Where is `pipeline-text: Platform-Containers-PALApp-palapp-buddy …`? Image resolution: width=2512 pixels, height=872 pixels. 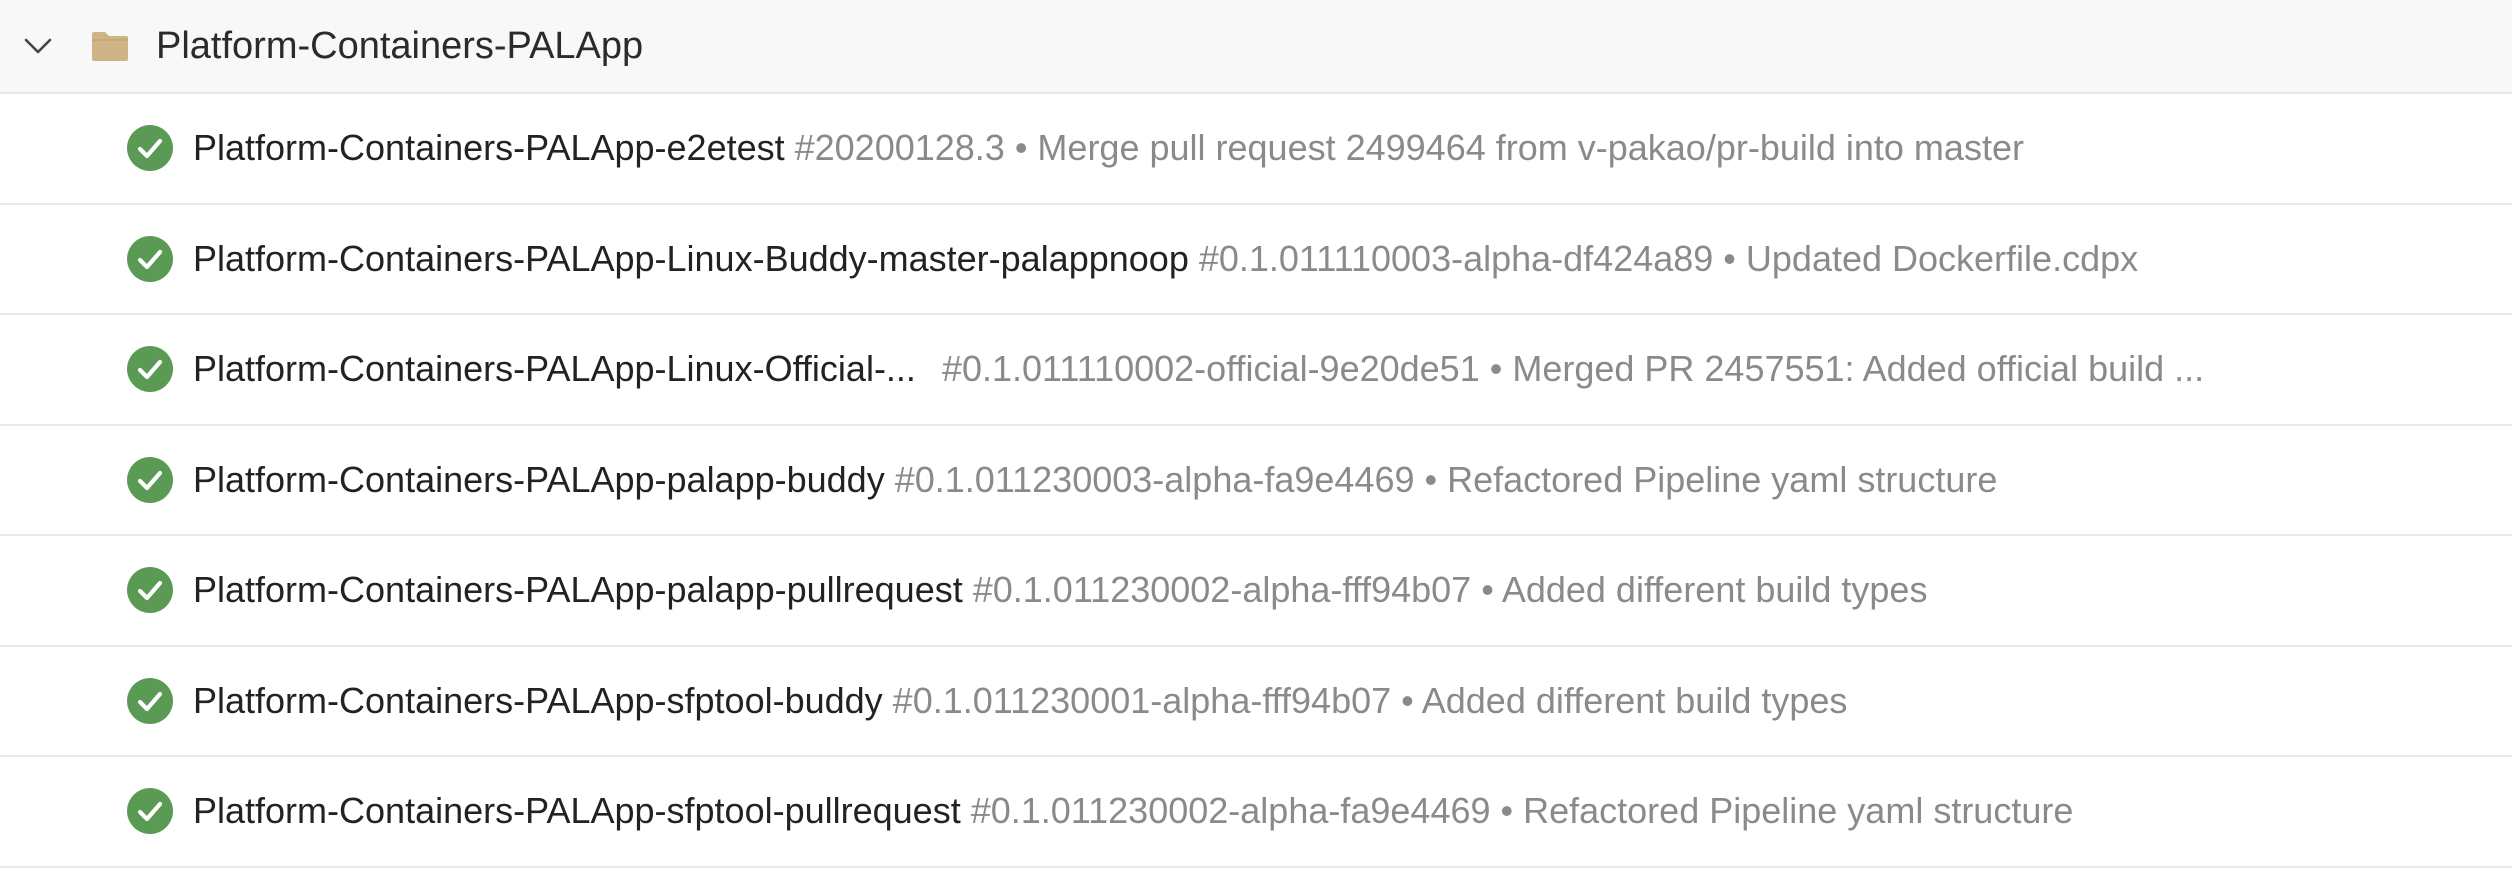 pipeline-text: Platform-Containers-PALApp-palapp-buddy … is located at coordinates (1095, 480).